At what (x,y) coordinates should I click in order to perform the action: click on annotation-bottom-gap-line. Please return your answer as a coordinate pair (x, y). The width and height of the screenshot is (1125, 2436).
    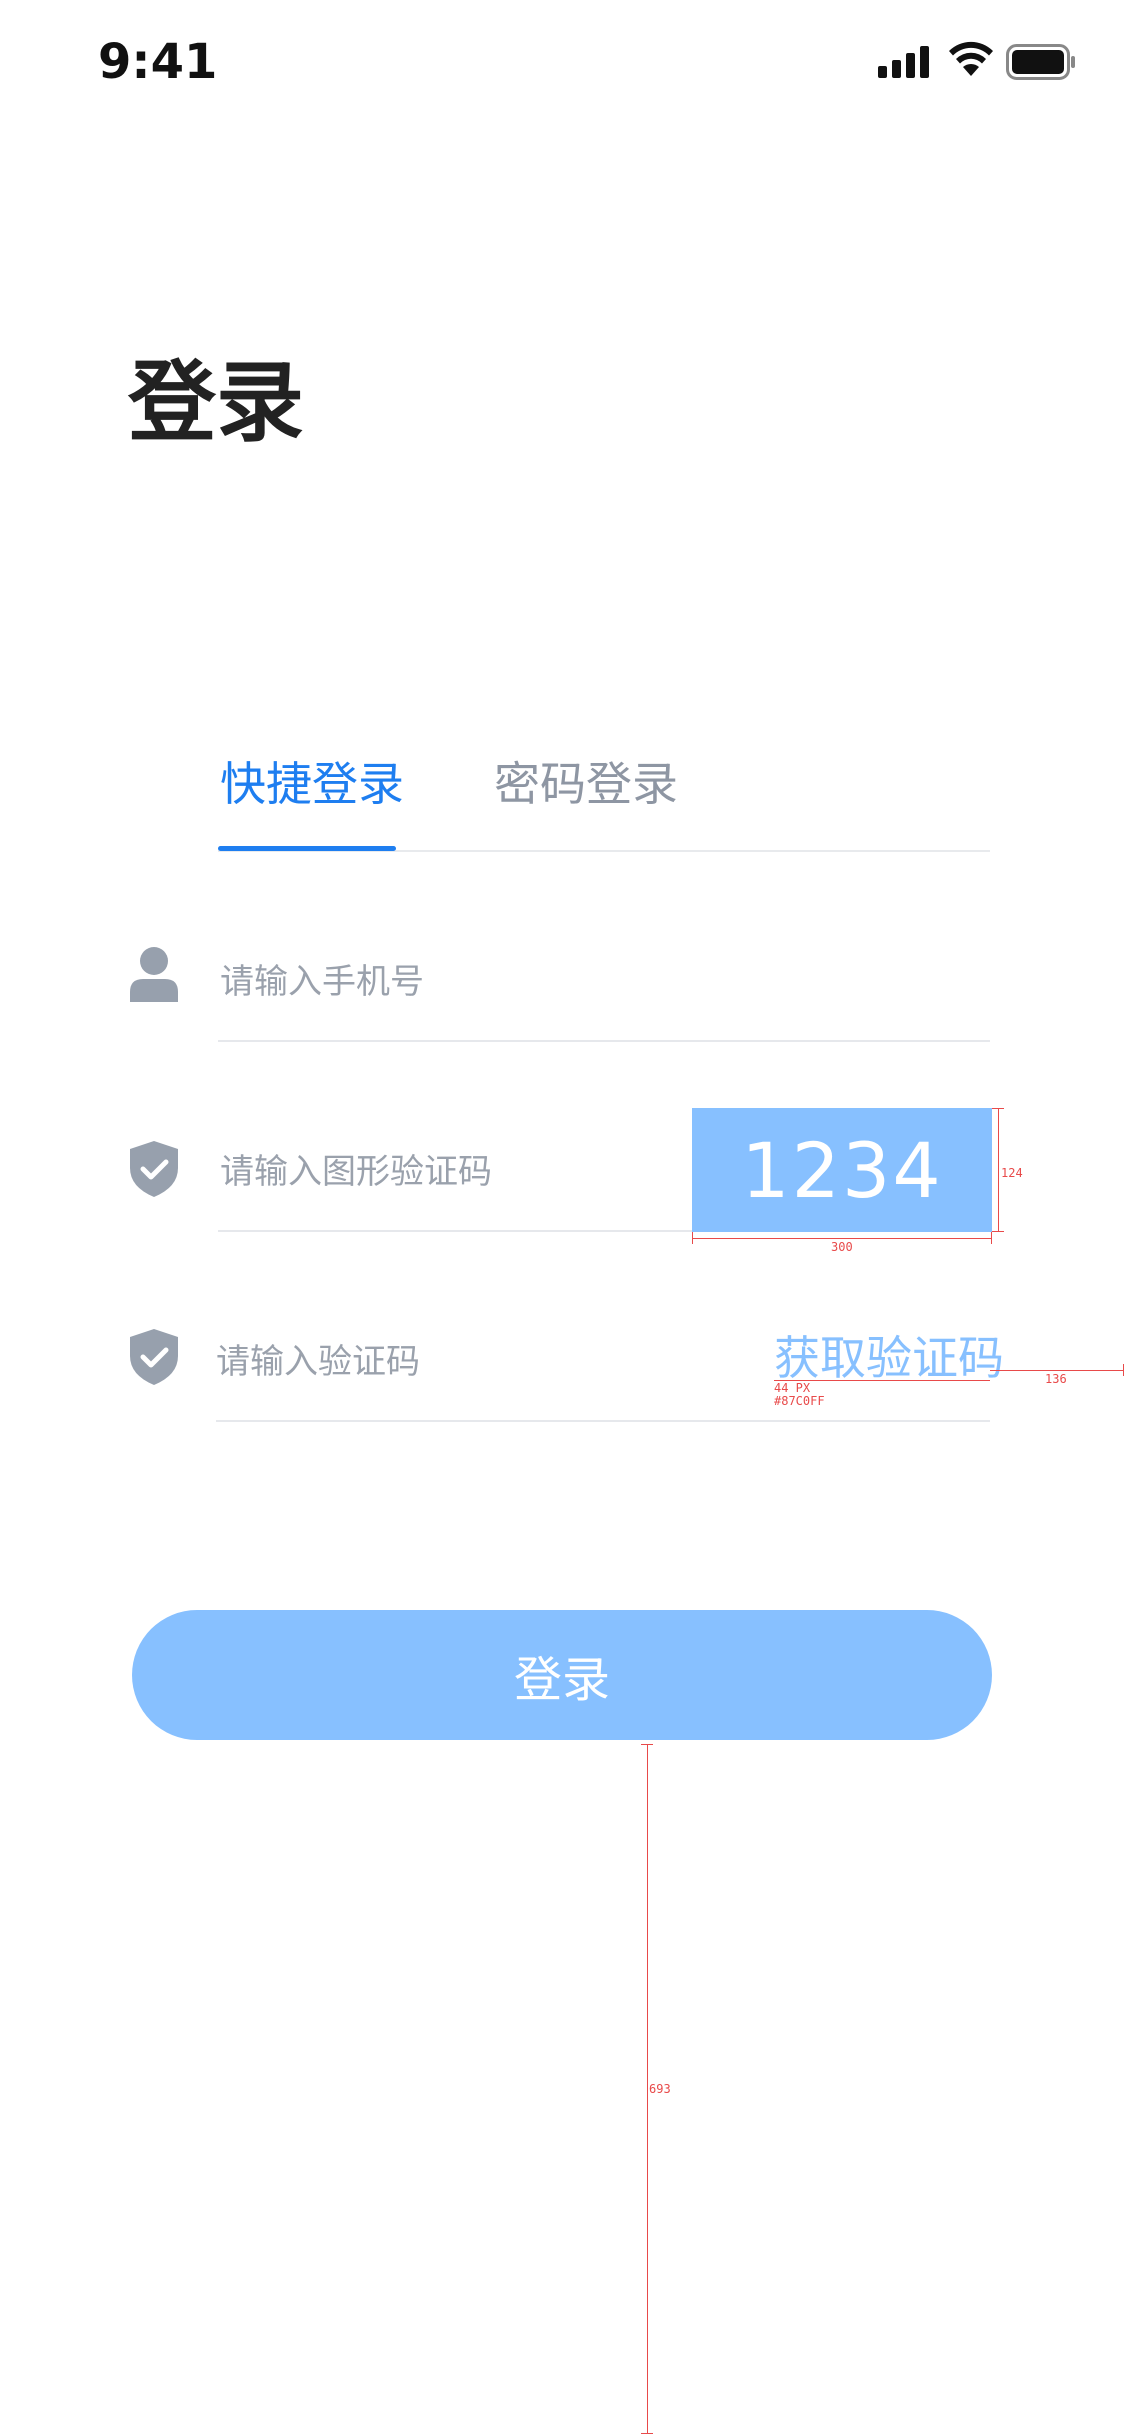
    Looking at the image, I should click on (647, 2089).